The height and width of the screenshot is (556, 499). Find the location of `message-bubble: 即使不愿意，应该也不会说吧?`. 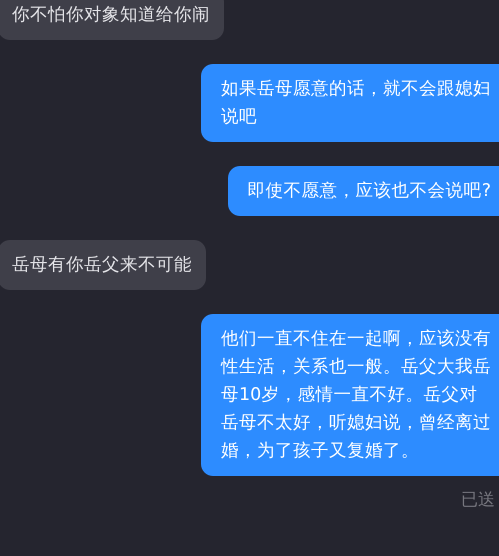

message-bubble: 即使不愿意，应该也不会说吧? is located at coordinates (363, 191).